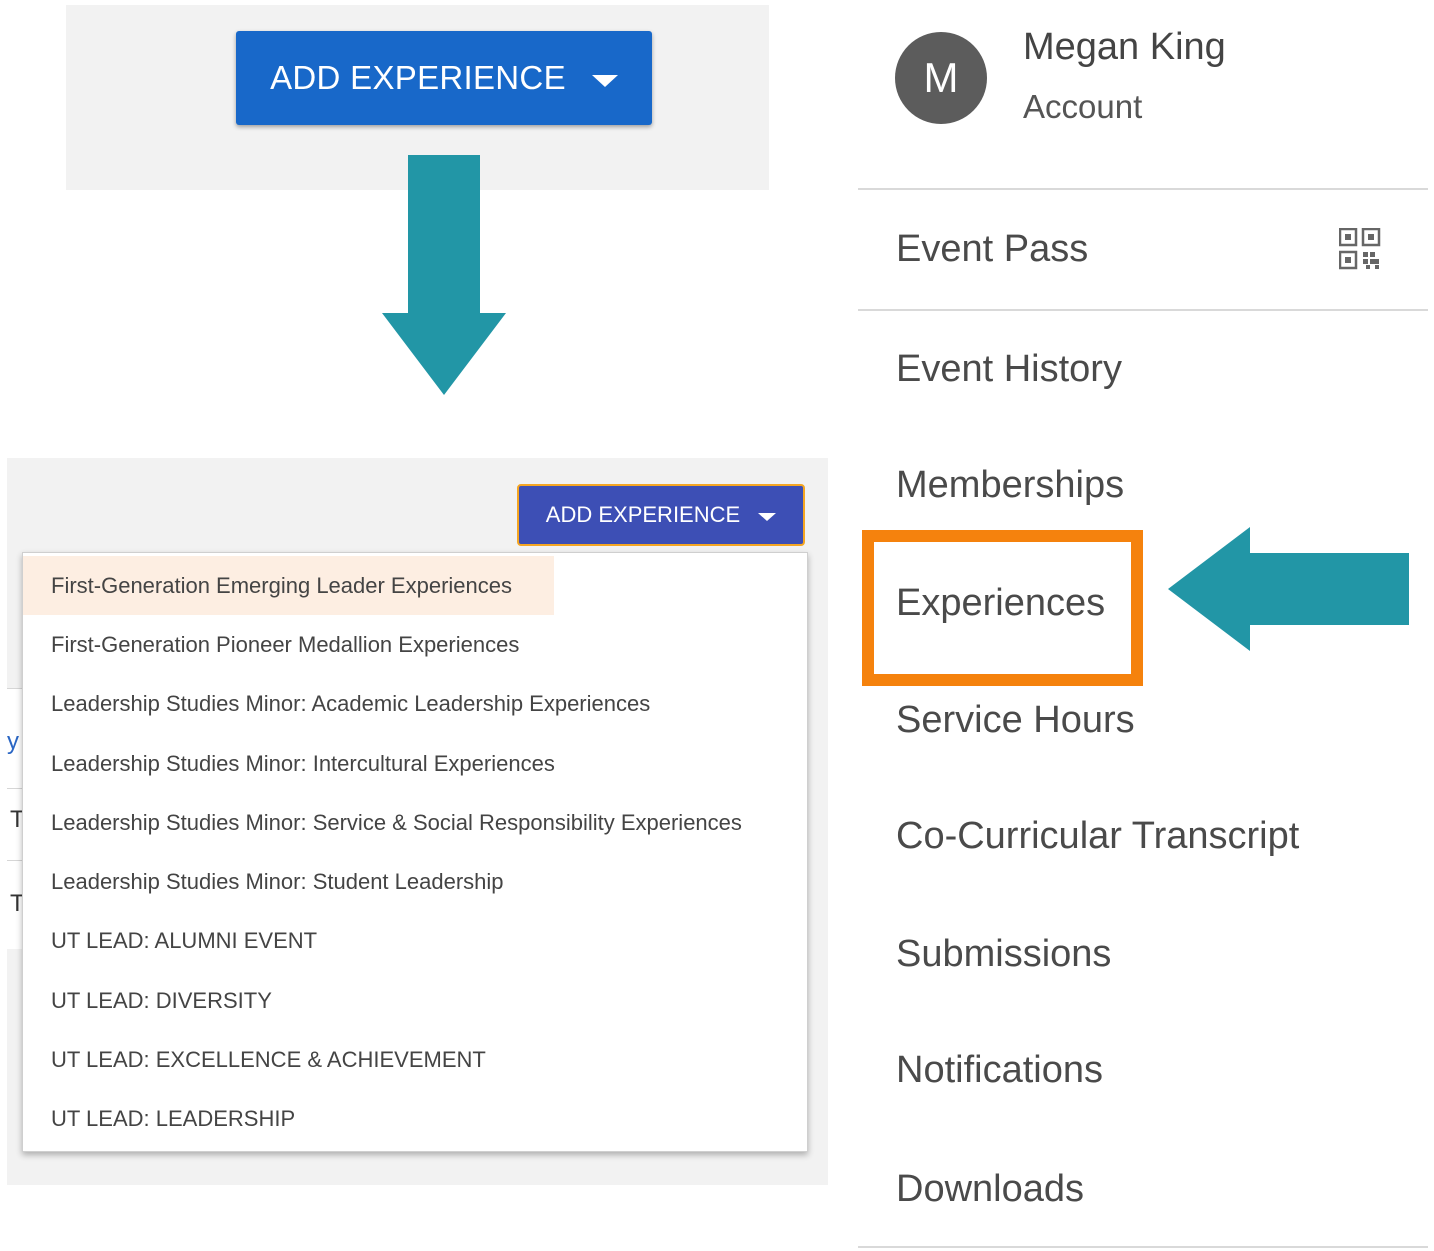 This screenshot has width=1434, height=1251. Describe the element at coordinates (147, 1000) in the screenshot. I see `dropdown-item-ut-lead-diversity: UT LEAD: DIVERSITY` at that location.